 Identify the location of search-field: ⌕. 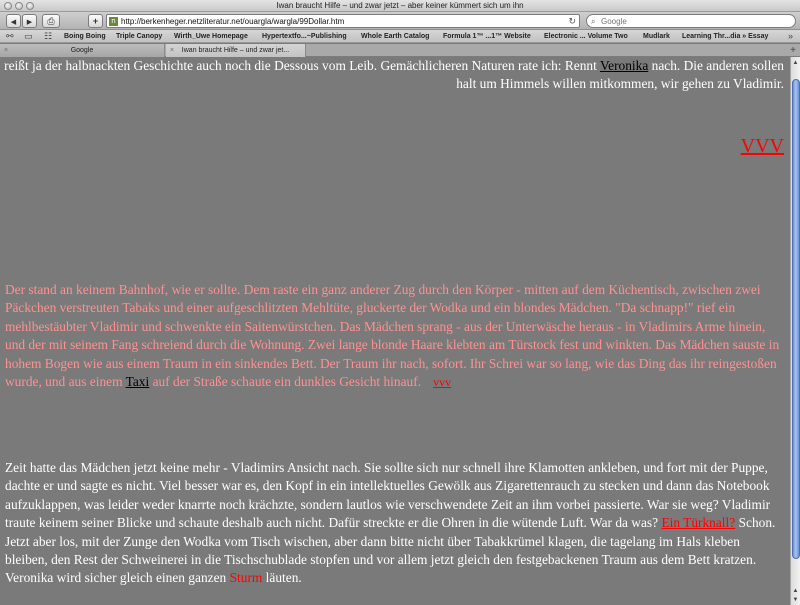
(691, 21).